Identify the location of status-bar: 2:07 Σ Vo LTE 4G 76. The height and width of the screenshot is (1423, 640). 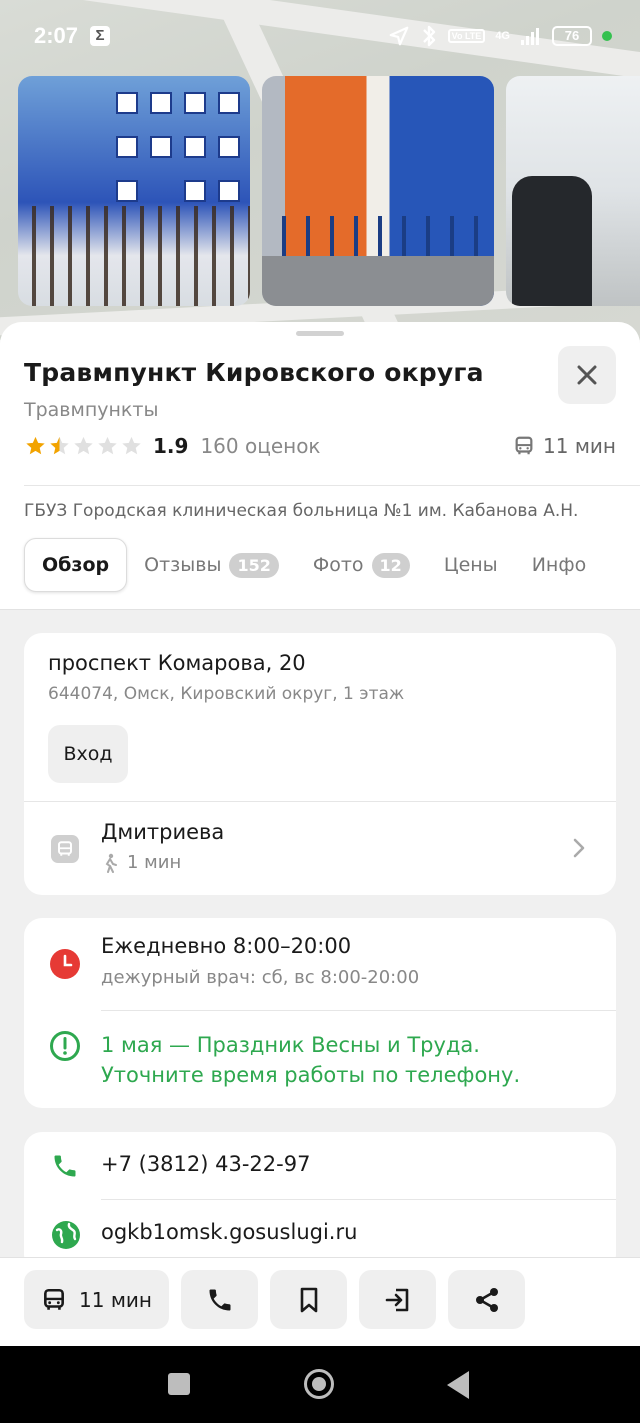
(320, 36).